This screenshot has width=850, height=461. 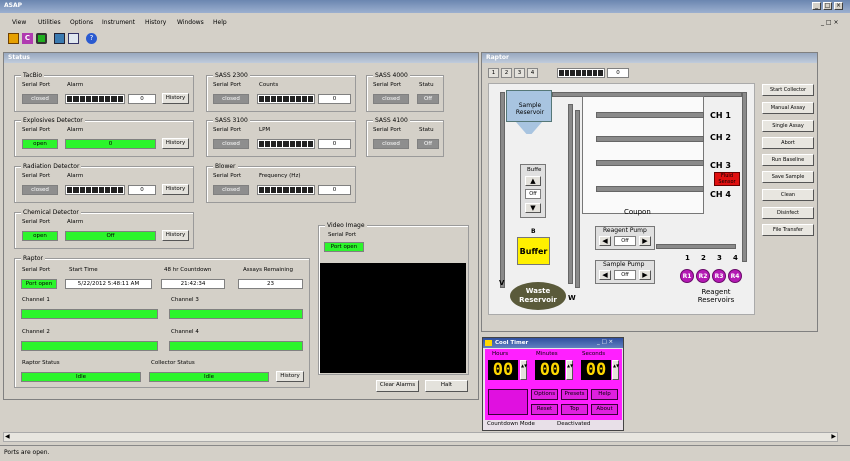 I want to click on raptor-tab-1: 1, so click(x=493, y=73).